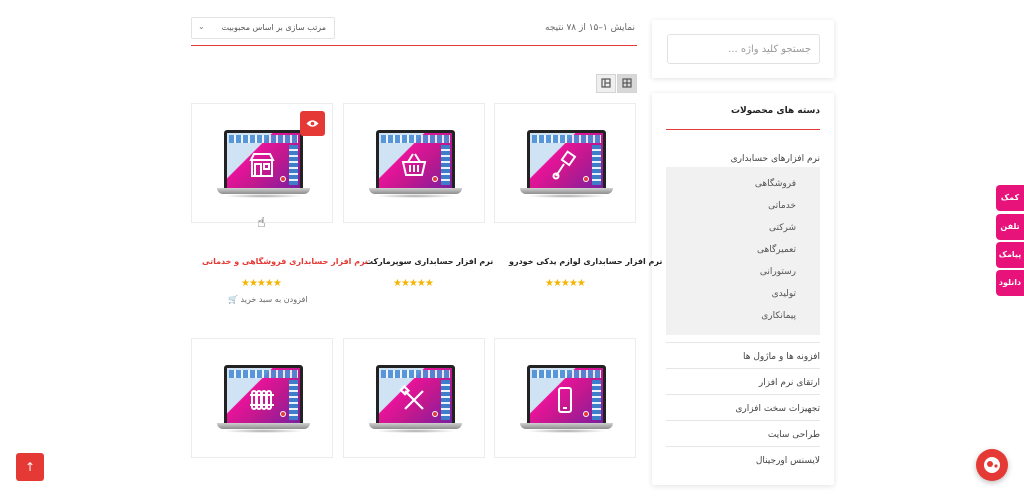 This screenshot has width=1024, height=499. What do you see at coordinates (261, 223) in the screenshot?
I see `hand-cursor-icon: ☝` at bounding box center [261, 223].